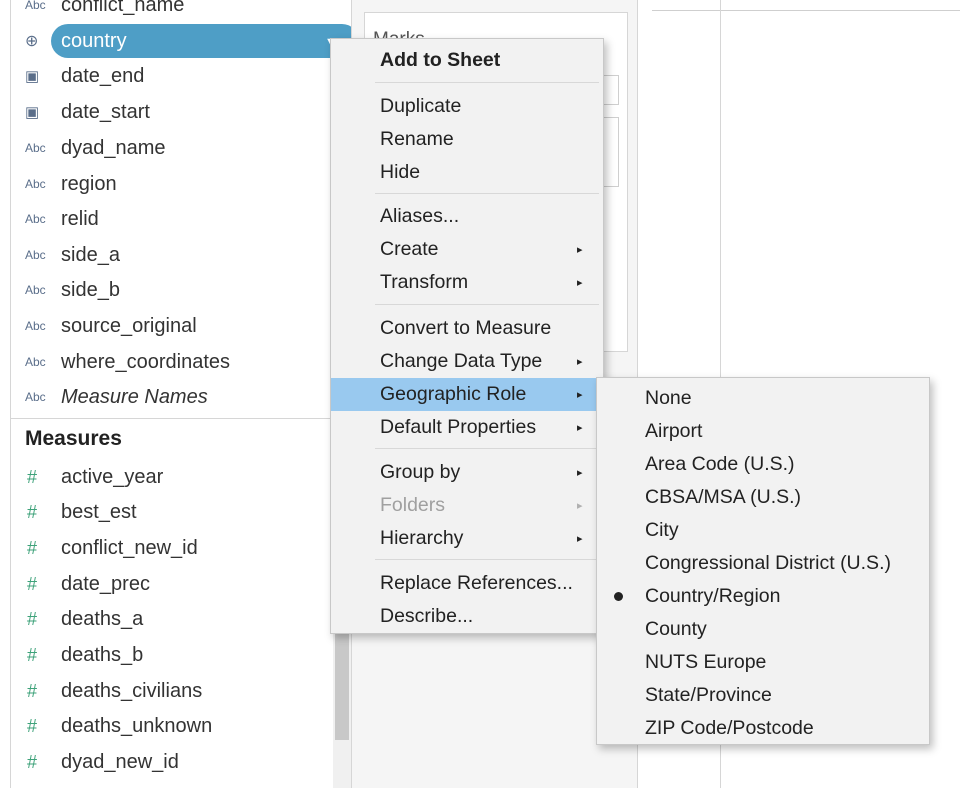  Describe the element at coordinates (422, 538) in the screenshot. I see `menu-item-label: Hierarchy` at that location.